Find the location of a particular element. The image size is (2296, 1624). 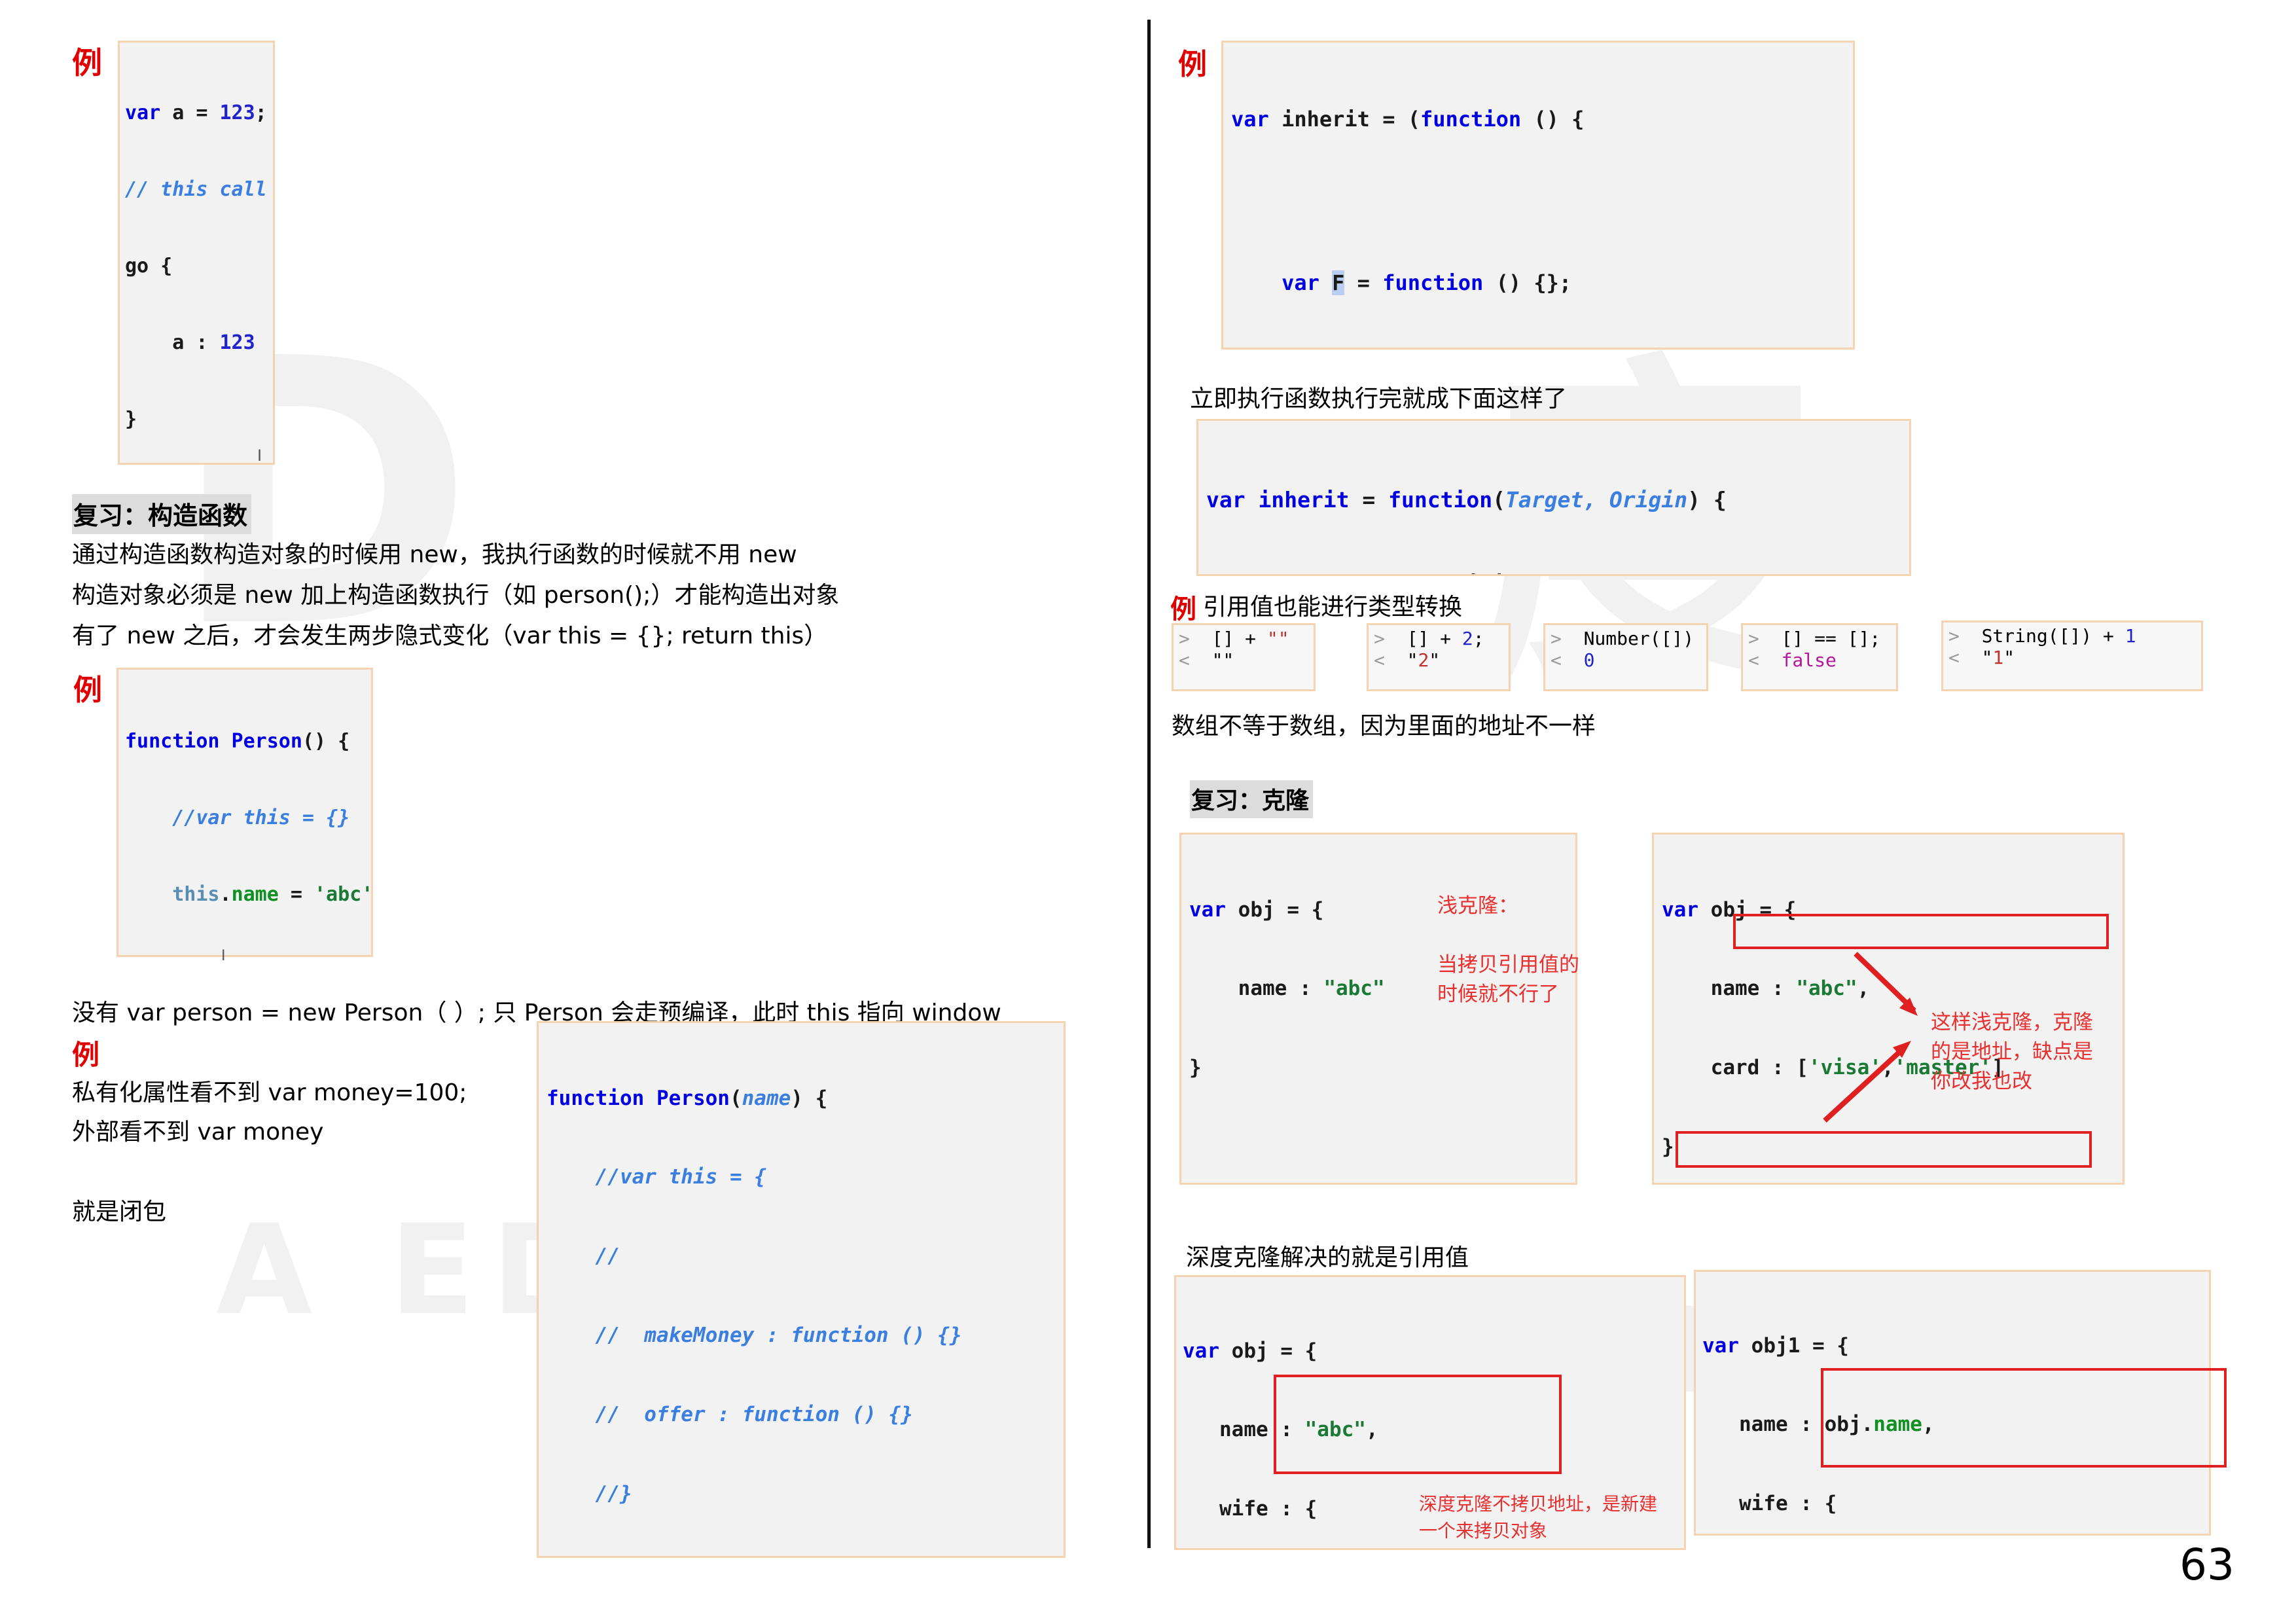

code-line: // is located at coordinates (607, 1256).